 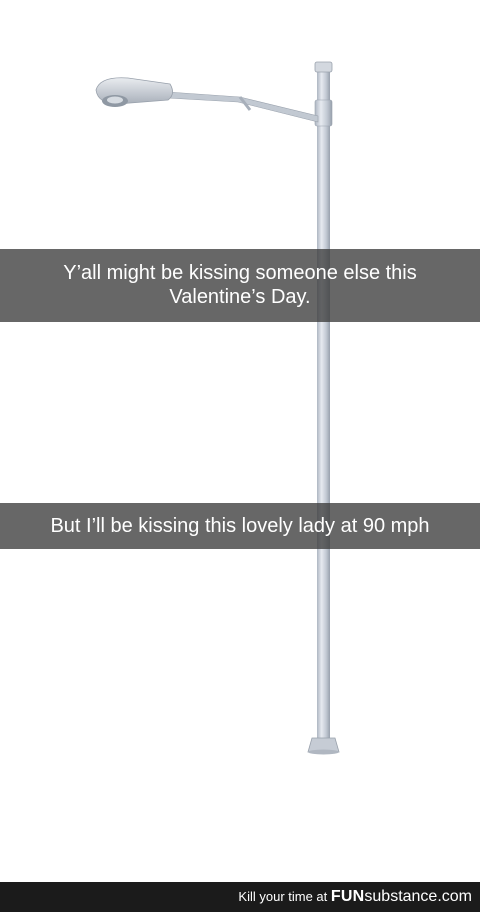 I want to click on caption-top-line2: Valentine’s Day., so click(x=240, y=297).